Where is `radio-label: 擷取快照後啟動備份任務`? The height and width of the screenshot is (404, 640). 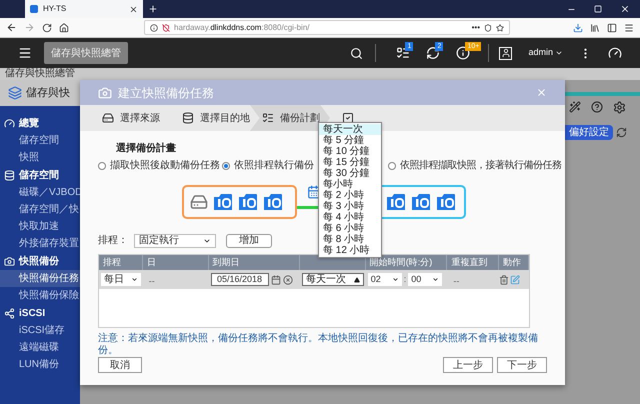
radio-label: 擷取快照後啟動備份任務 is located at coordinates (165, 165).